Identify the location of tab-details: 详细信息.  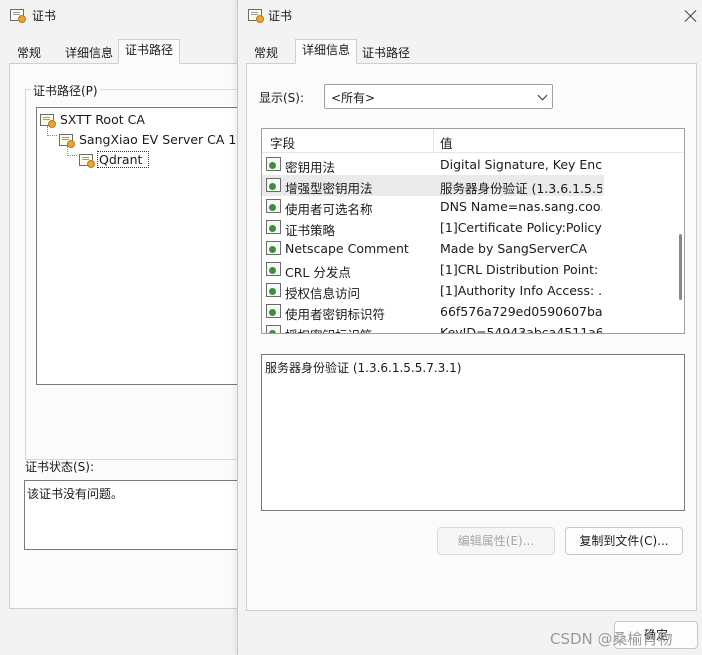
(326, 51).